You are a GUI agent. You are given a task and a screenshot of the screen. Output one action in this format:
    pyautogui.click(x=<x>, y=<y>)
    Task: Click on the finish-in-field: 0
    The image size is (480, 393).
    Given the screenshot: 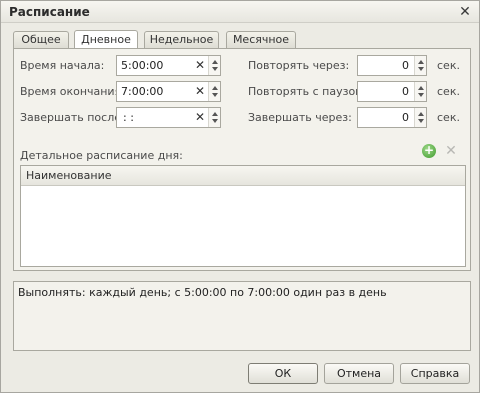 What is the action you would take?
    pyautogui.click(x=392, y=117)
    